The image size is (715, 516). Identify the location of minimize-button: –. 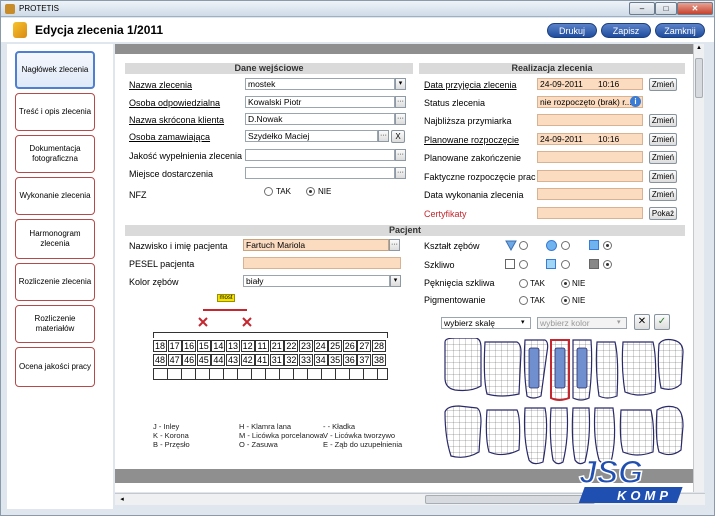
(642, 8).